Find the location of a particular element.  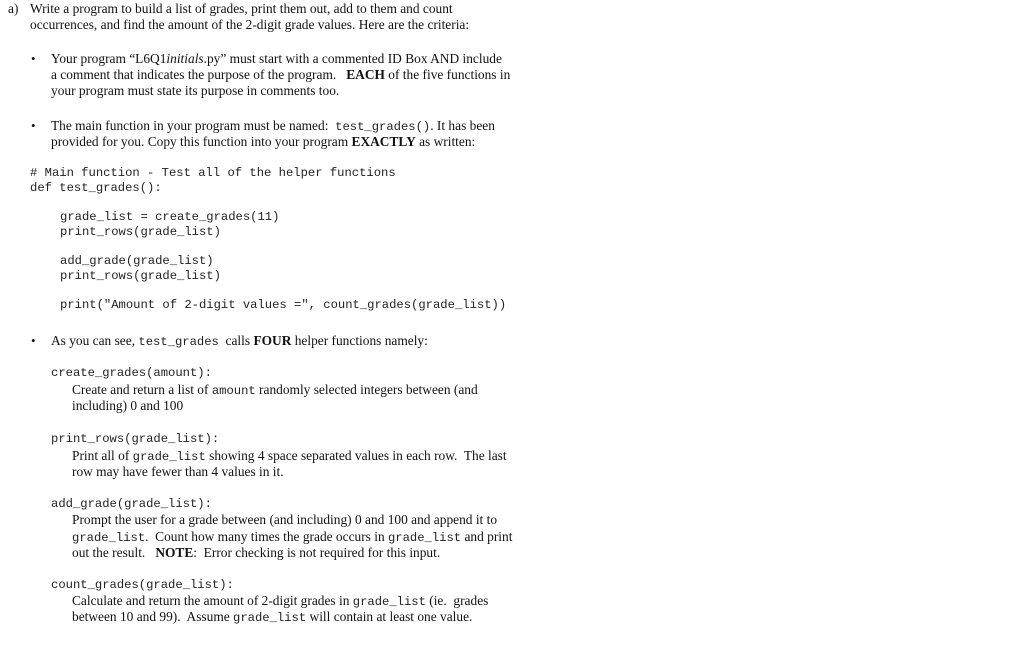

inline-code: test_grades is located at coordinates (178, 342).